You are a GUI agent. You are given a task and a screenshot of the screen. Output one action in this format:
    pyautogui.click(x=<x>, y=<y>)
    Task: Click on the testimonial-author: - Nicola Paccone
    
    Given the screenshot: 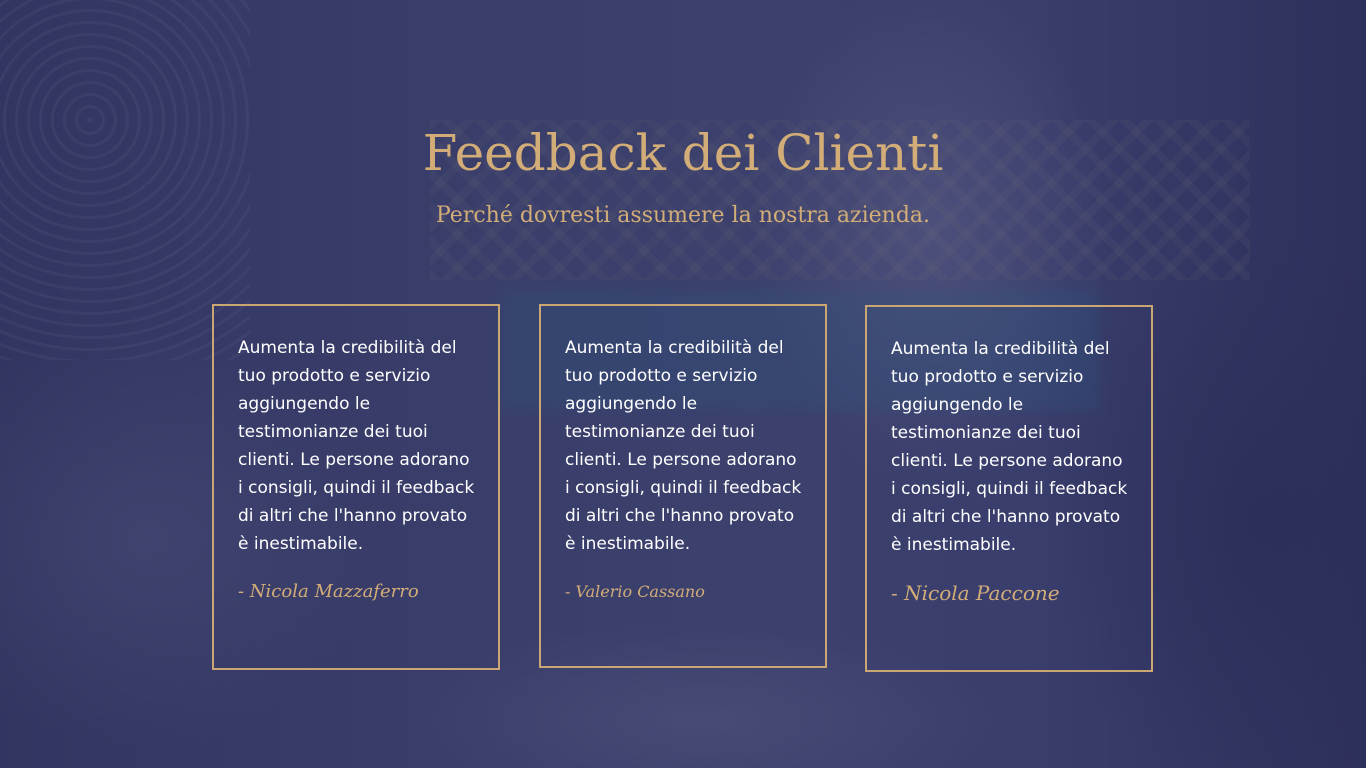 What is the action you would take?
    pyautogui.click(x=975, y=593)
    